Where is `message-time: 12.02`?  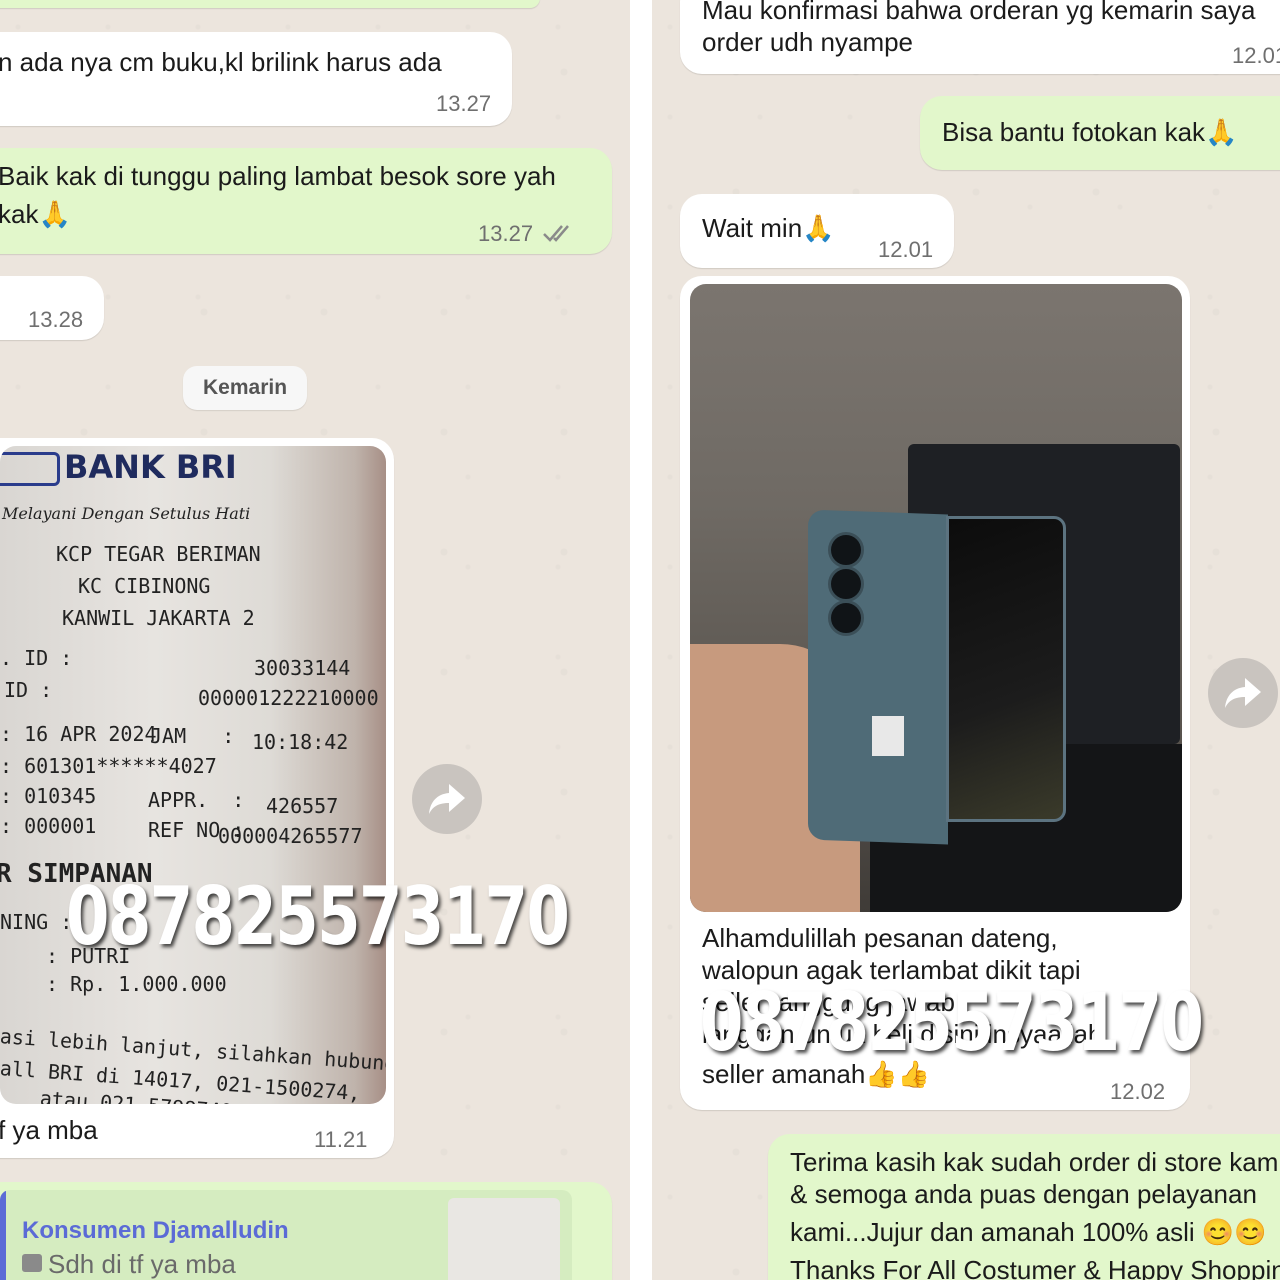 message-time: 12.02 is located at coordinates (1138, 1091).